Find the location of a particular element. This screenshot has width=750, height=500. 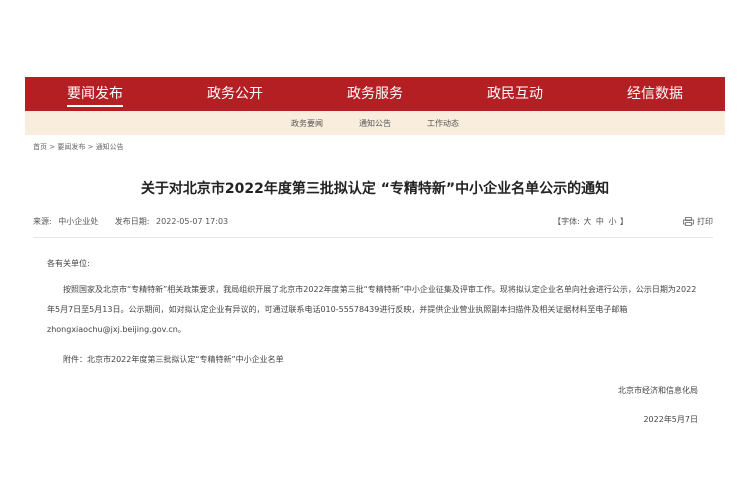

source-label: 来源: is located at coordinates (42, 221).